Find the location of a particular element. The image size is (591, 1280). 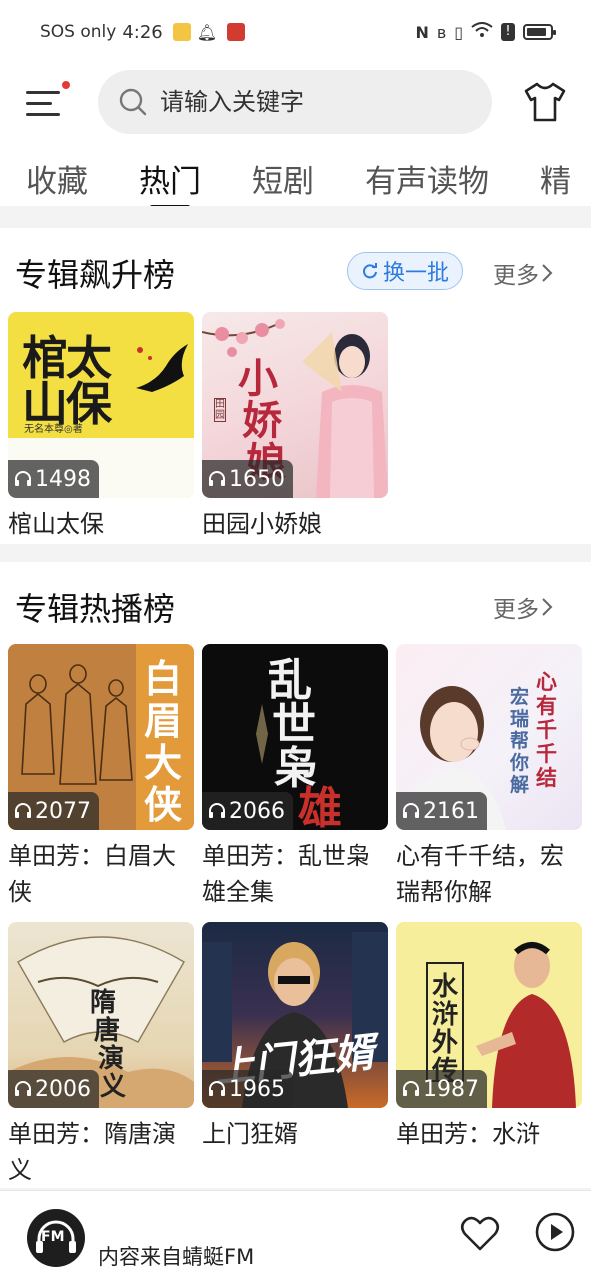

clock: 4:26 is located at coordinates (142, 32).